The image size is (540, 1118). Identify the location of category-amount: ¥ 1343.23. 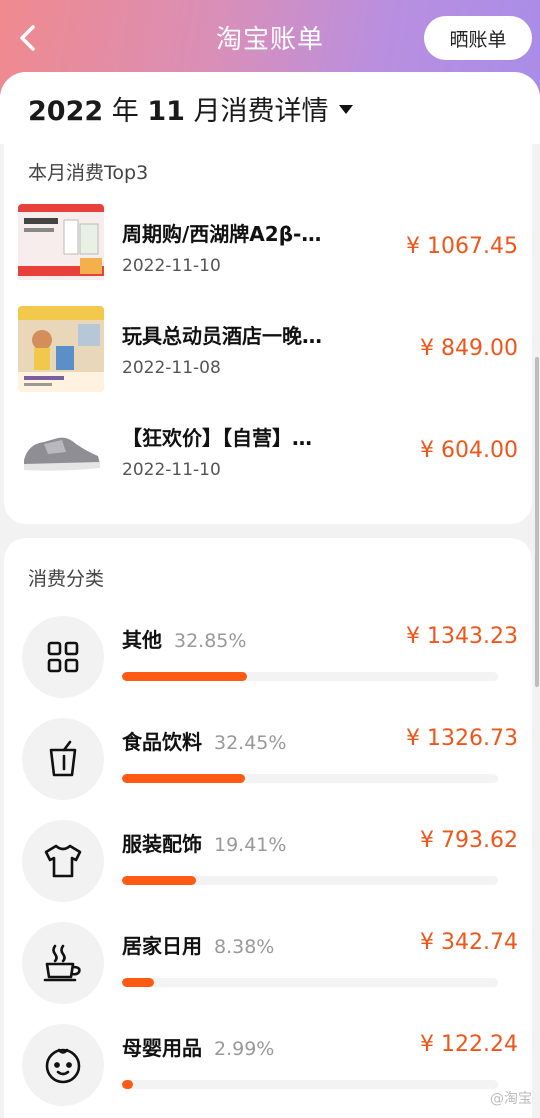
(462, 636).